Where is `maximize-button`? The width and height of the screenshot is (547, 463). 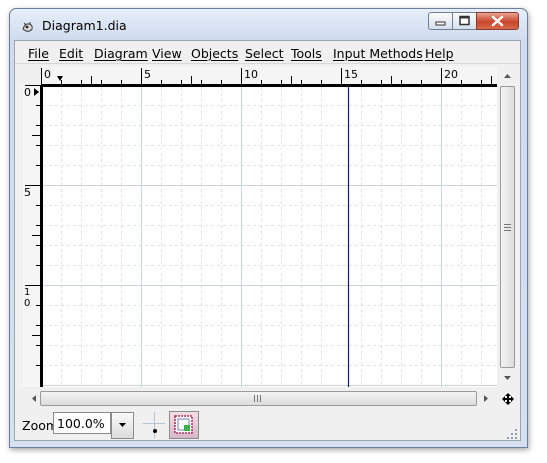
maximize-button is located at coordinates (464, 21).